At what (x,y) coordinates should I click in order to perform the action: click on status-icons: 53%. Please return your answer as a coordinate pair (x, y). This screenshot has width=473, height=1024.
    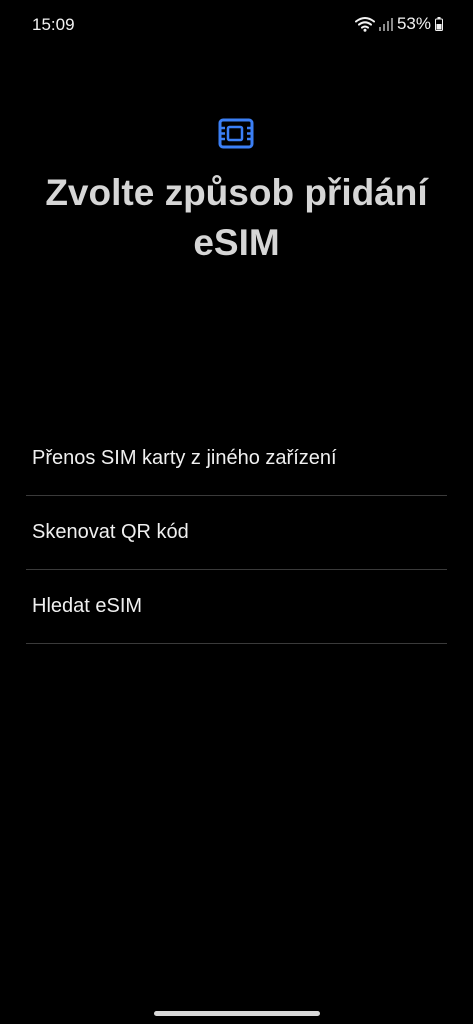
    Looking at the image, I should click on (398, 24).